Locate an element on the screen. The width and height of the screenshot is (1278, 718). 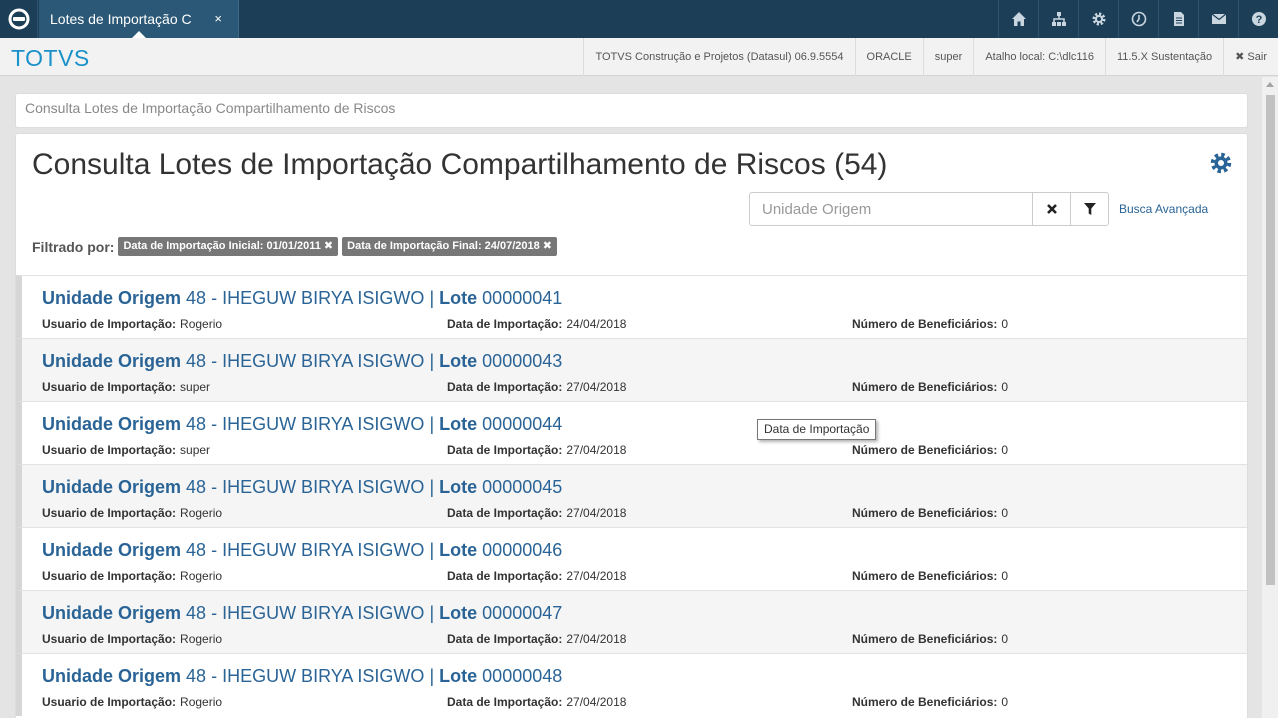
advanced-search-link: Busca Avançada is located at coordinates (1163, 209).